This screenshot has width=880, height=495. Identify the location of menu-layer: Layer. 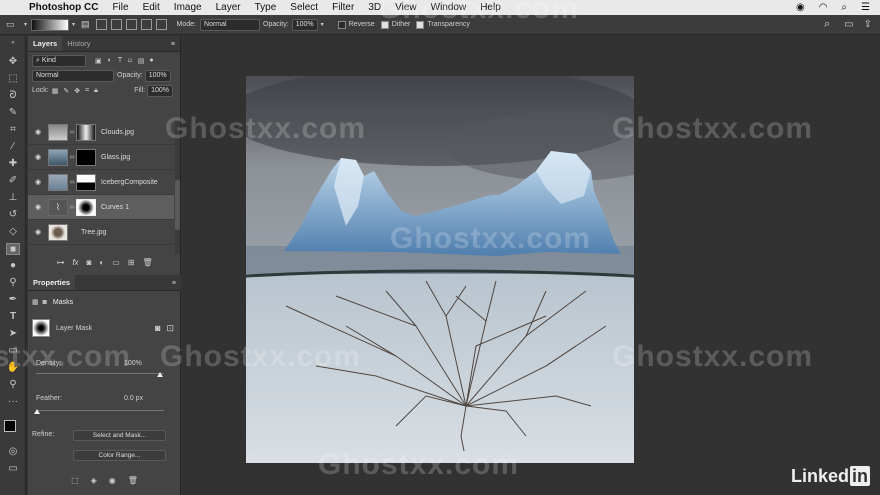
(228, 7).